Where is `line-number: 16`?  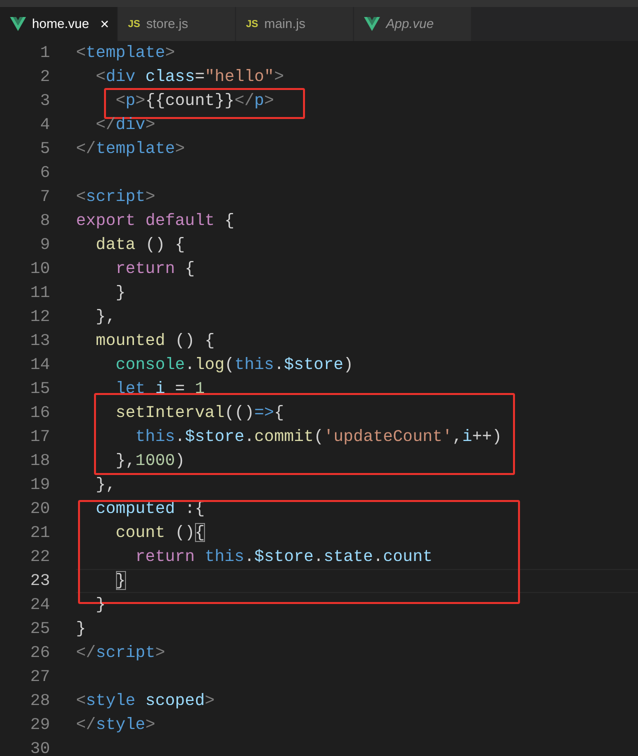 line-number: 16 is located at coordinates (39, 413).